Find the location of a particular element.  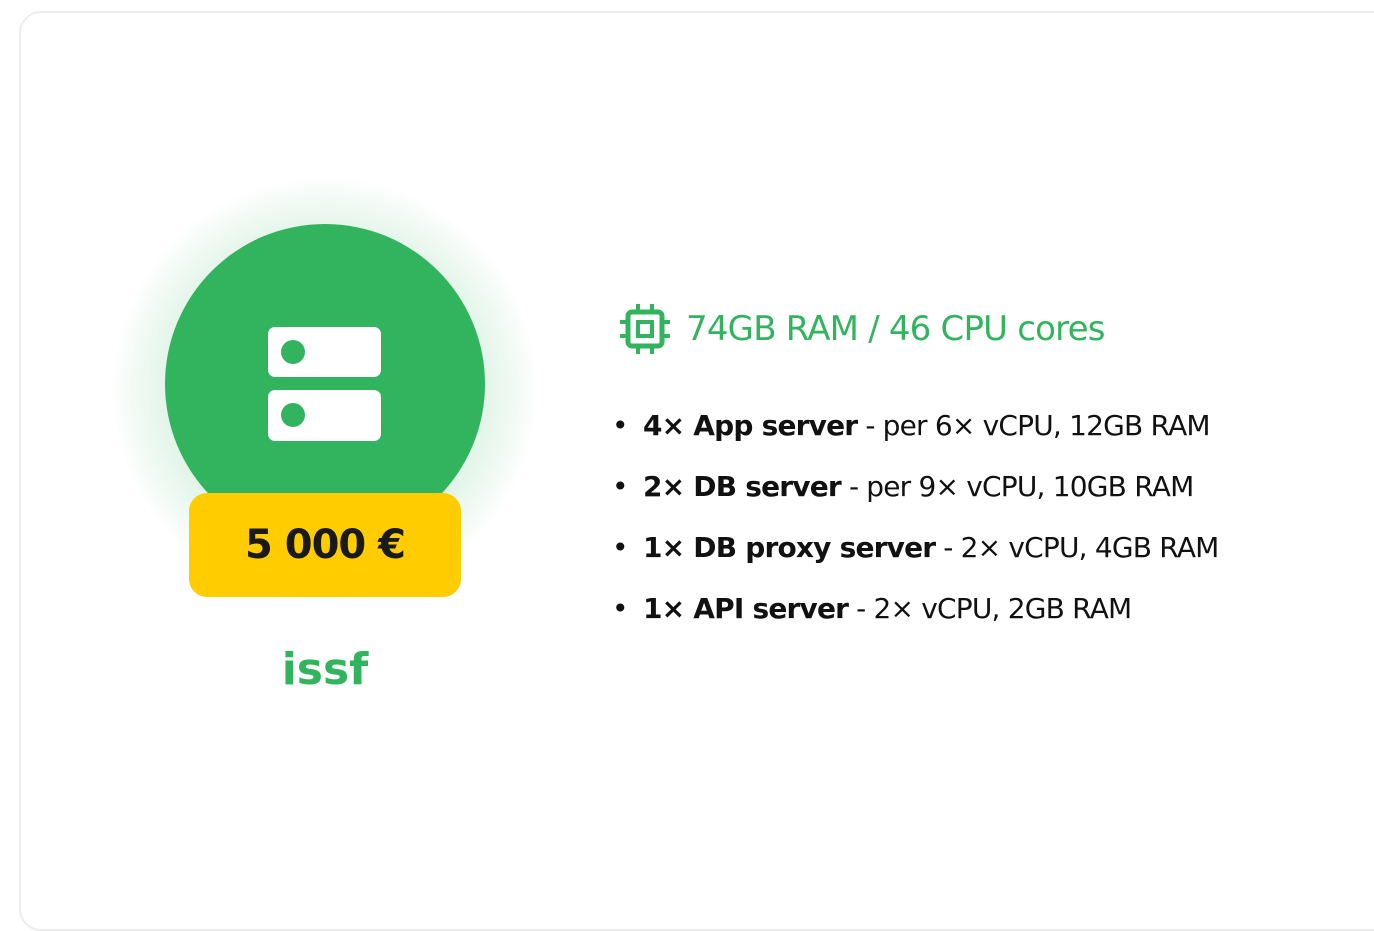

specs-heading: 74GB RAM / 46 CPU cores is located at coordinates (862, 329).